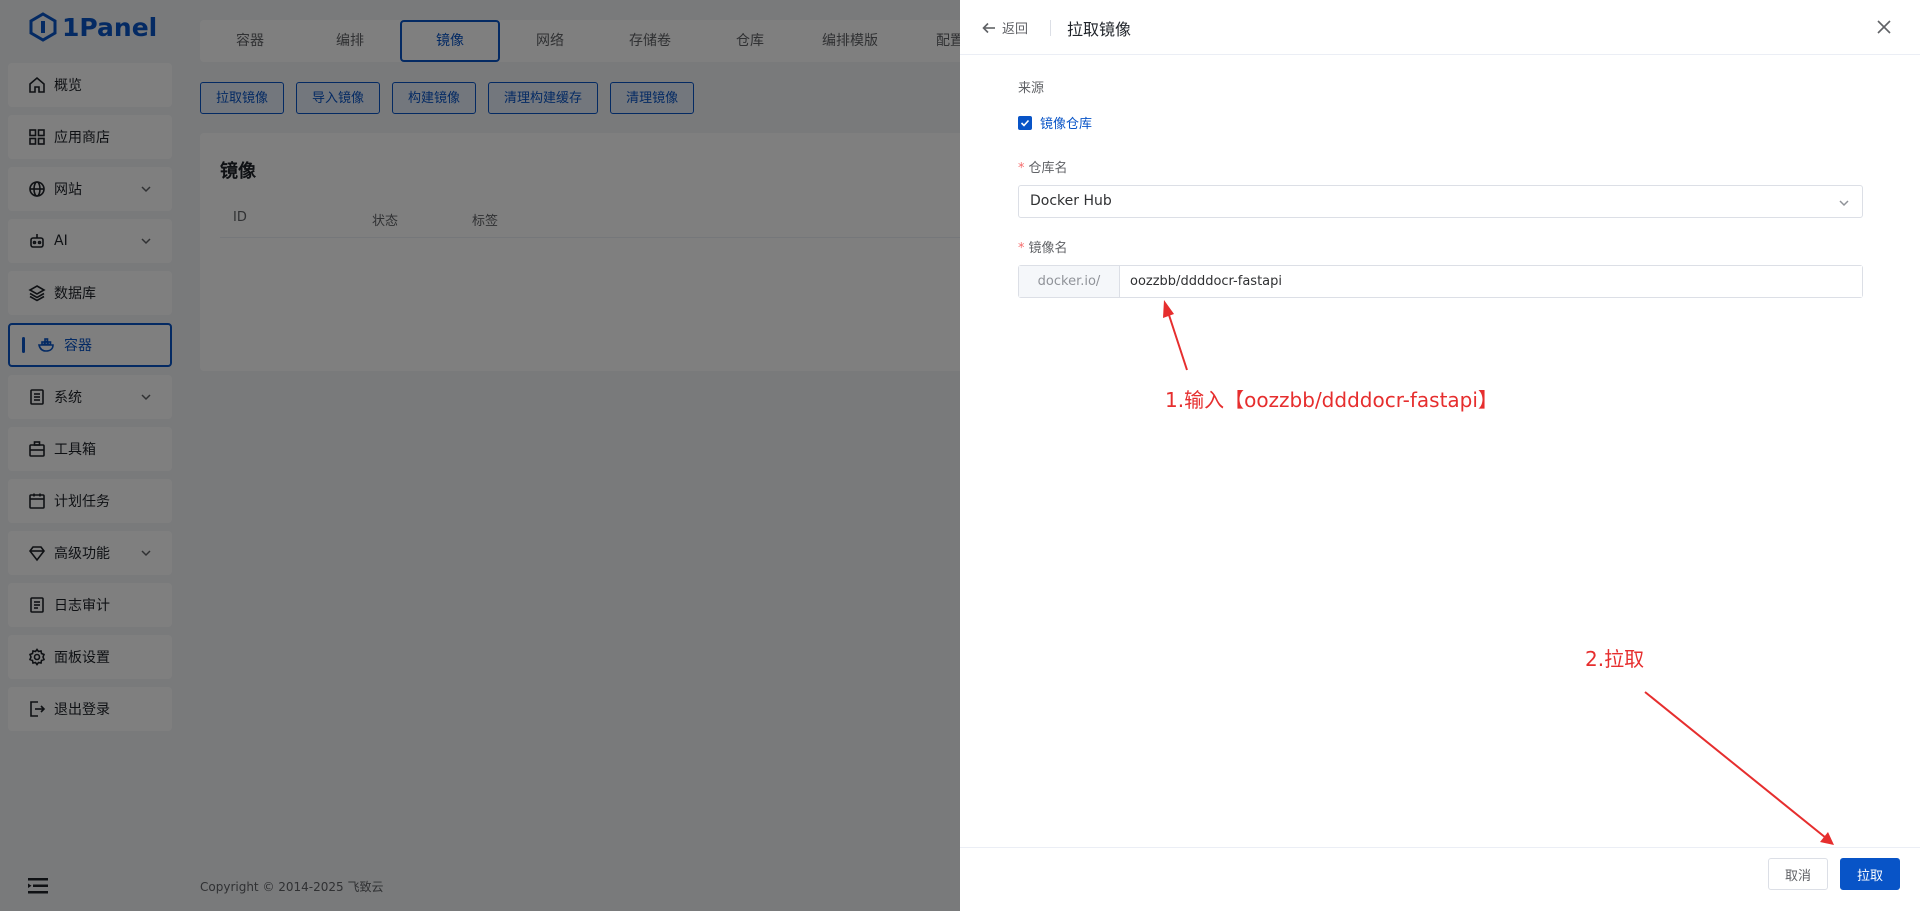 The width and height of the screenshot is (1920, 911). I want to click on close-icon, so click(1884, 27).